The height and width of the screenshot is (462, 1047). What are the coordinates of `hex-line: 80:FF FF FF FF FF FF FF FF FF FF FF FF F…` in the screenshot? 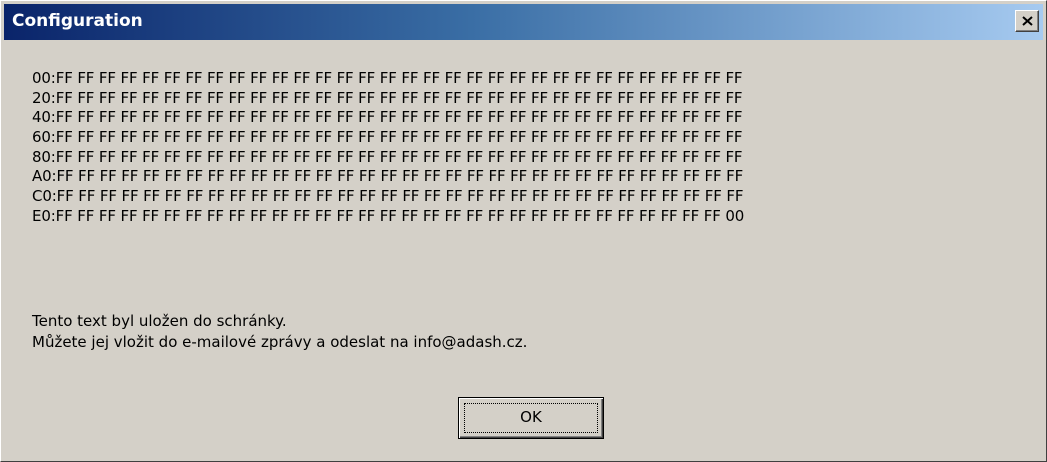 It's located at (387, 156).